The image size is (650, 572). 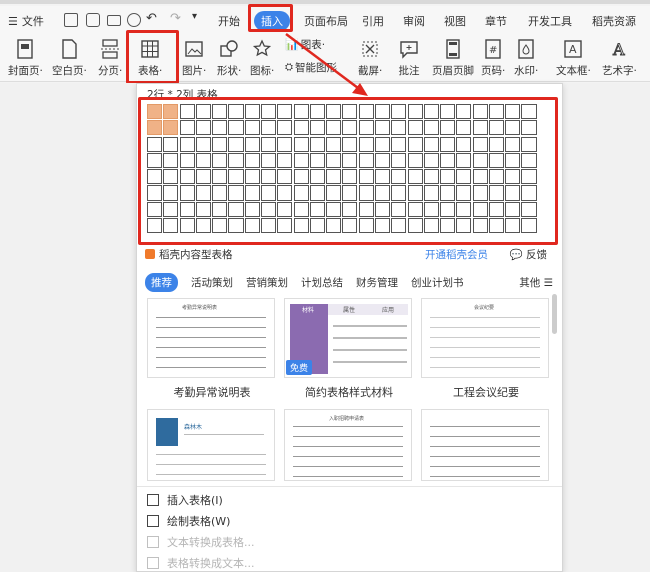 I want to click on template-simple-table: 材料 属性 应用 免费, so click(x=348, y=338).